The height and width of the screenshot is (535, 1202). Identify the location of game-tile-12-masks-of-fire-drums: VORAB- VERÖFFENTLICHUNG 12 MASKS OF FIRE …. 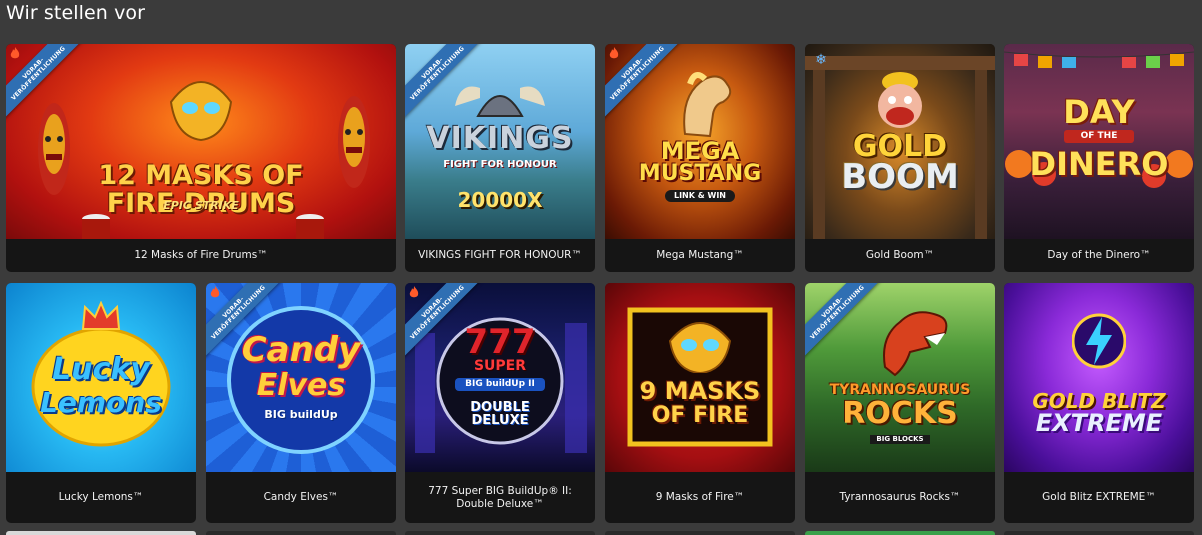
(201, 158).